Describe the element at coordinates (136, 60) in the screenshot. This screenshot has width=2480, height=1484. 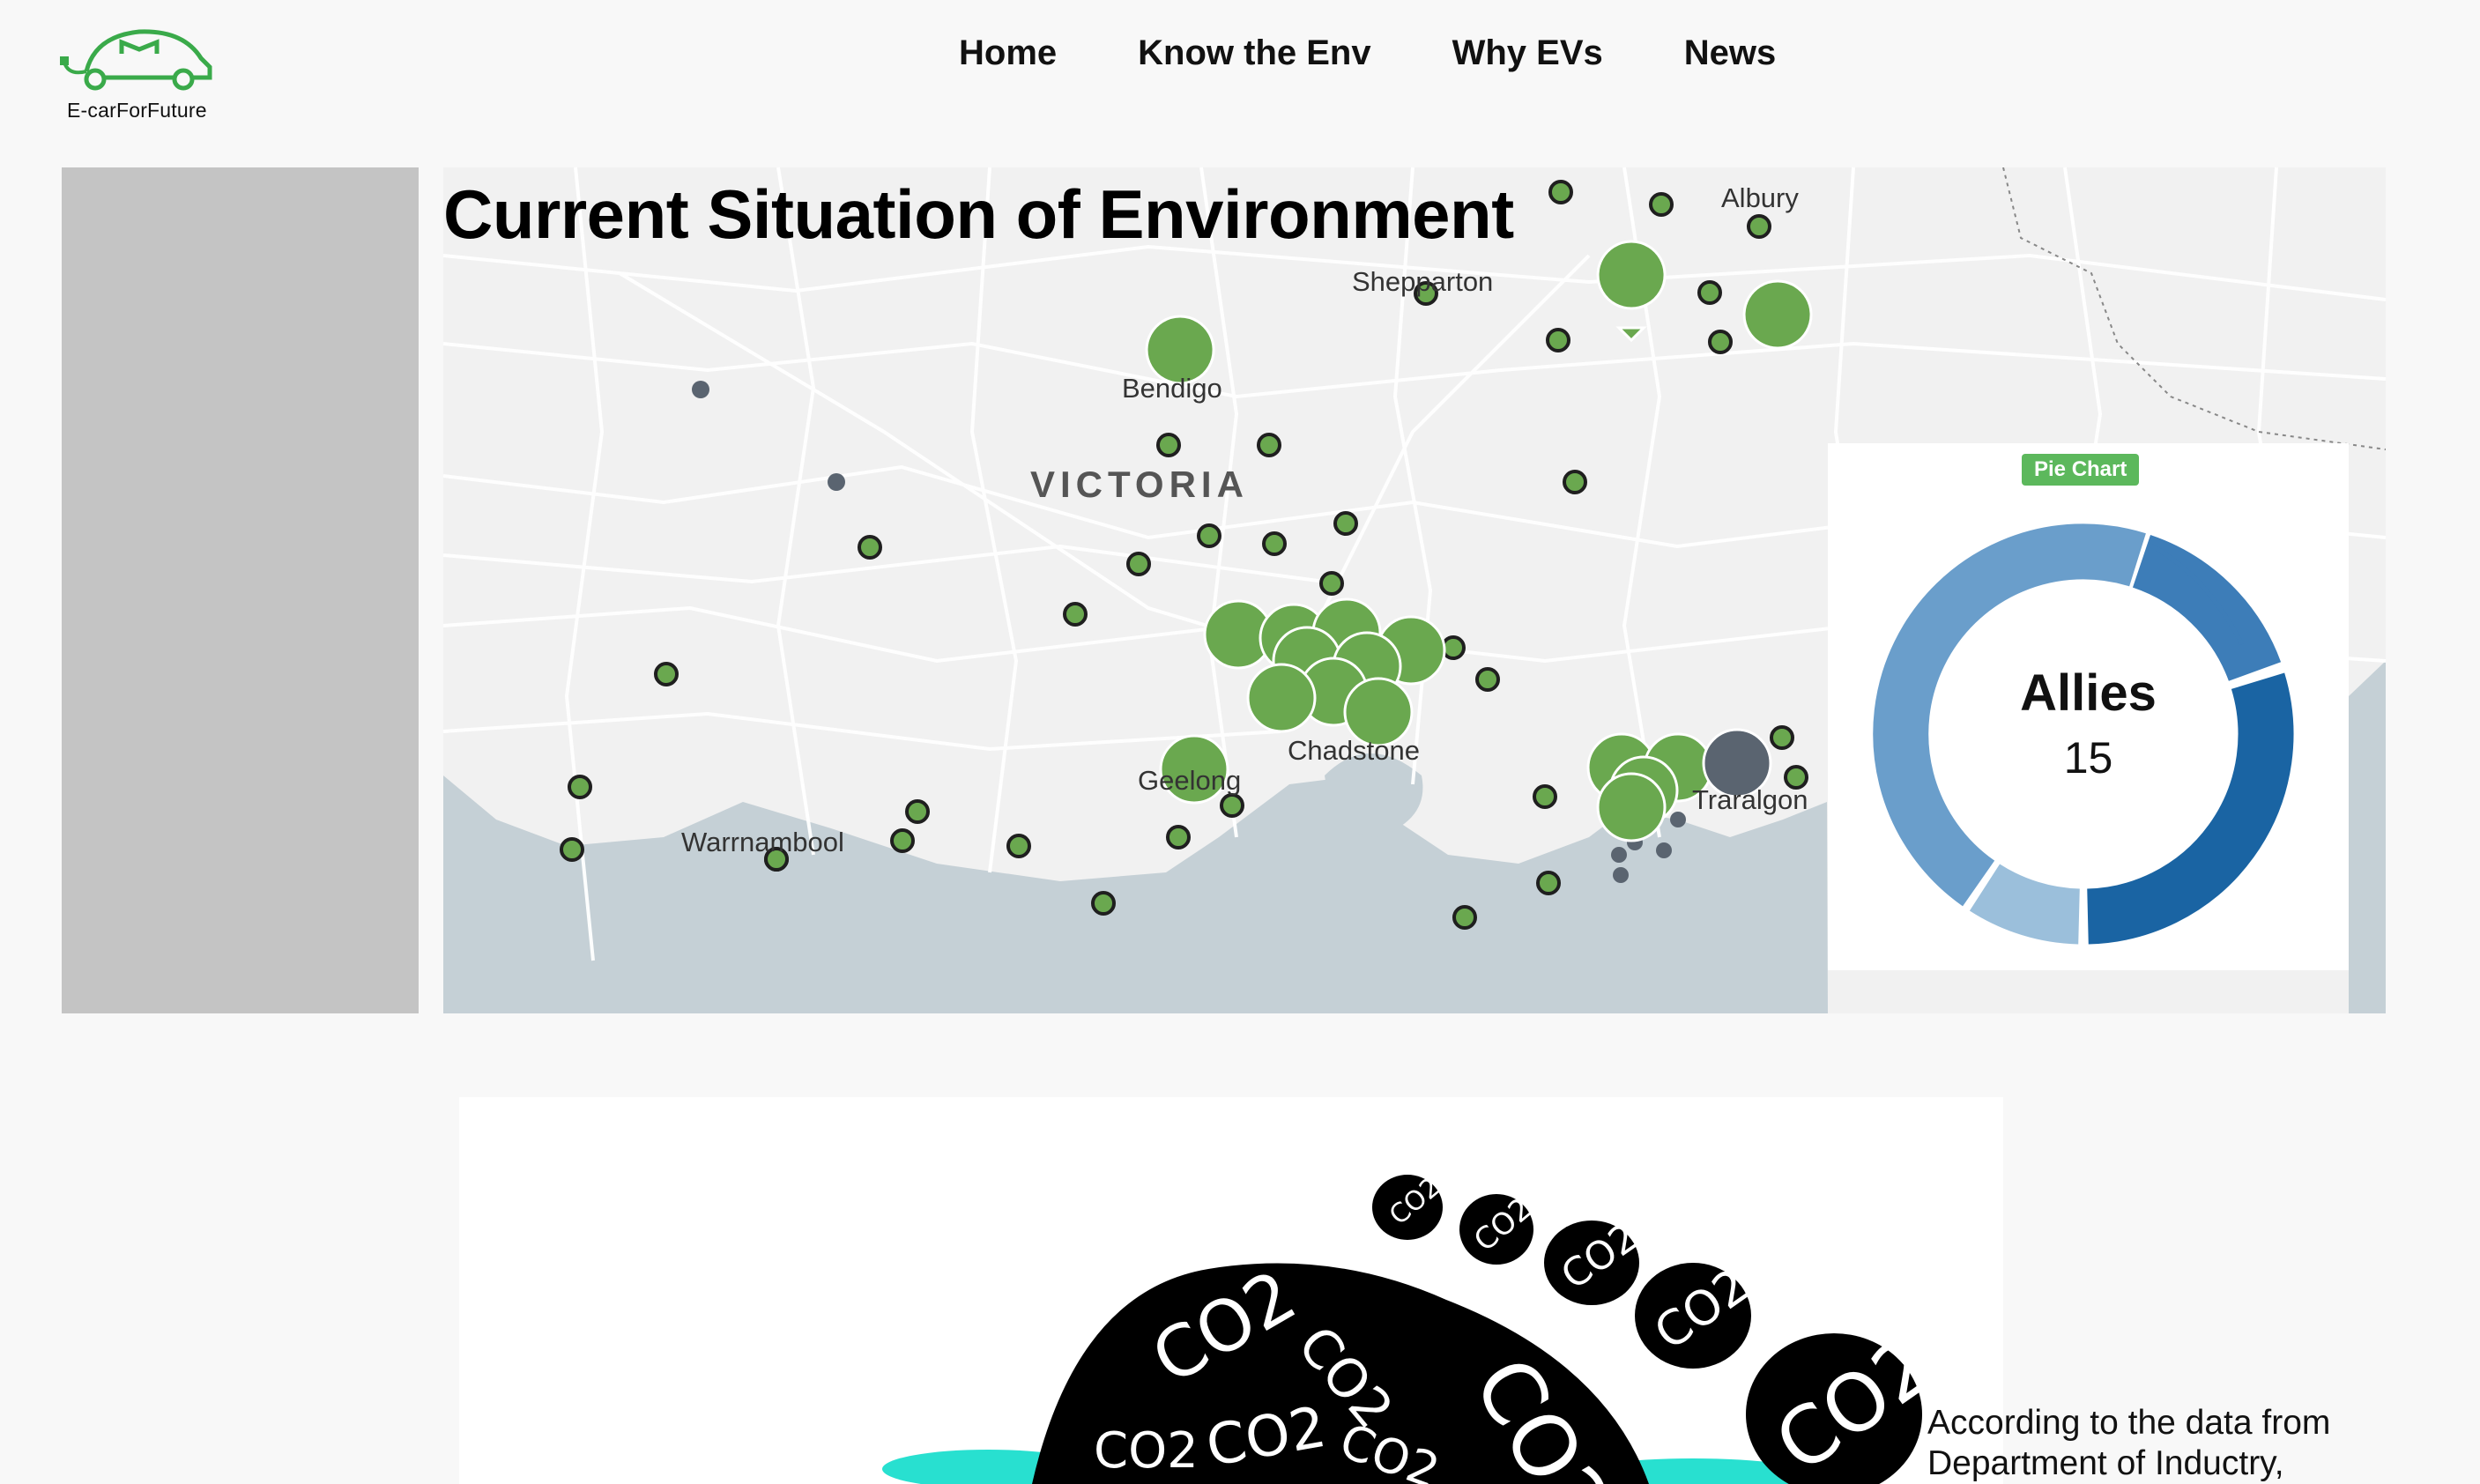
I see `car-plug-icon` at that location.